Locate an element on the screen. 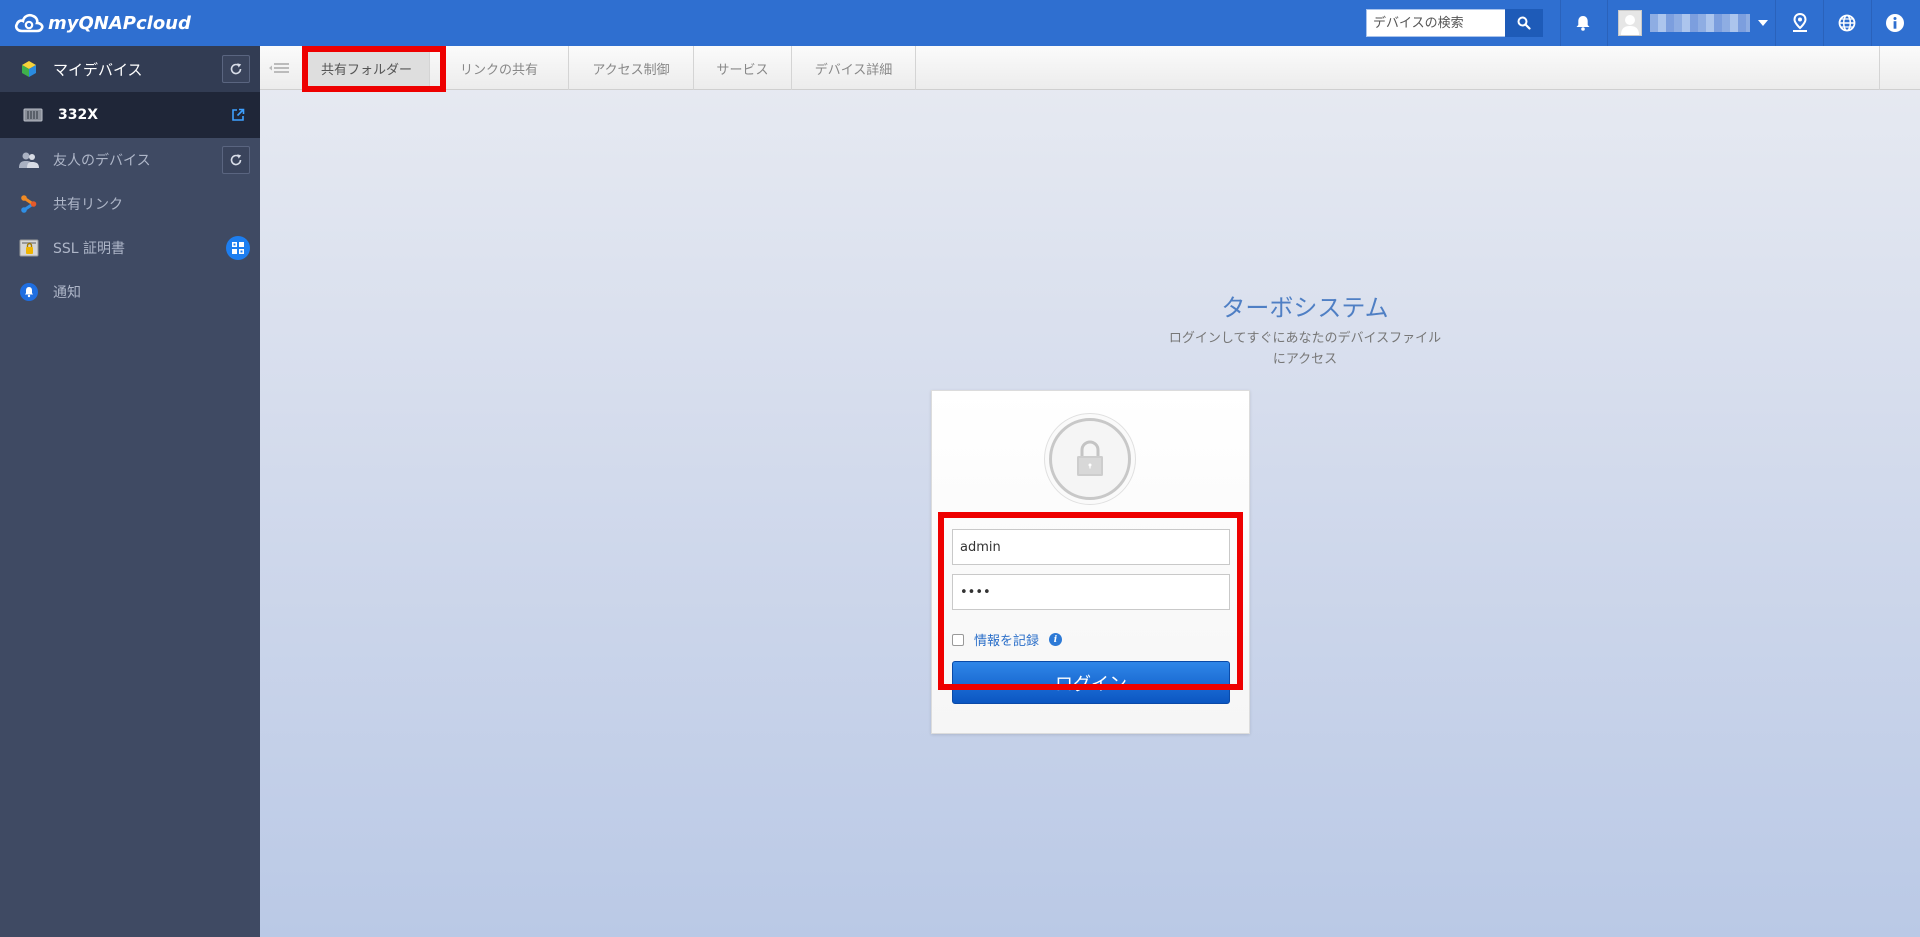 The image size is (1920, 937). sidebar-item-label: 通知 is located at coordinates (67, 293).